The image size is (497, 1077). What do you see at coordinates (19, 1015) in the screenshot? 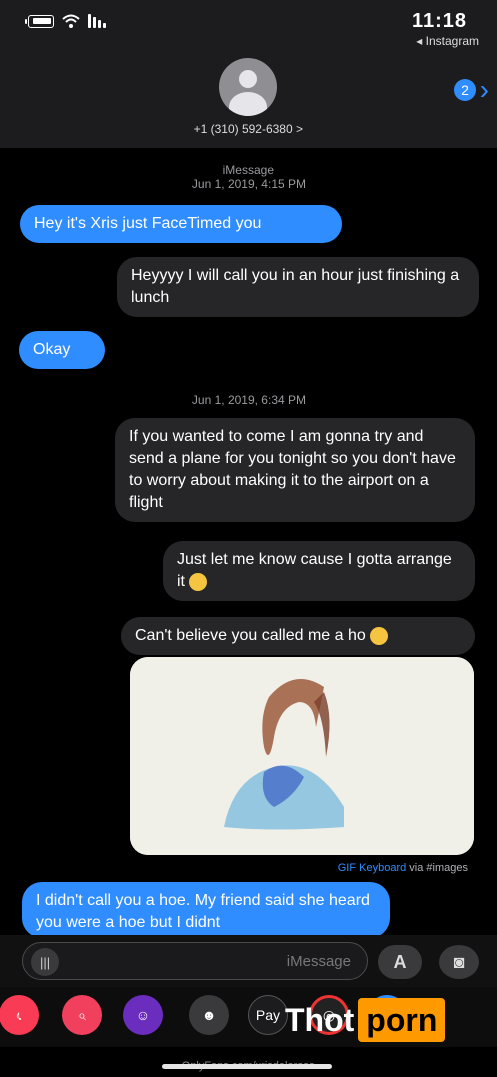
I see `music-app-icon: ♪` at bounding box center [19, 1015].